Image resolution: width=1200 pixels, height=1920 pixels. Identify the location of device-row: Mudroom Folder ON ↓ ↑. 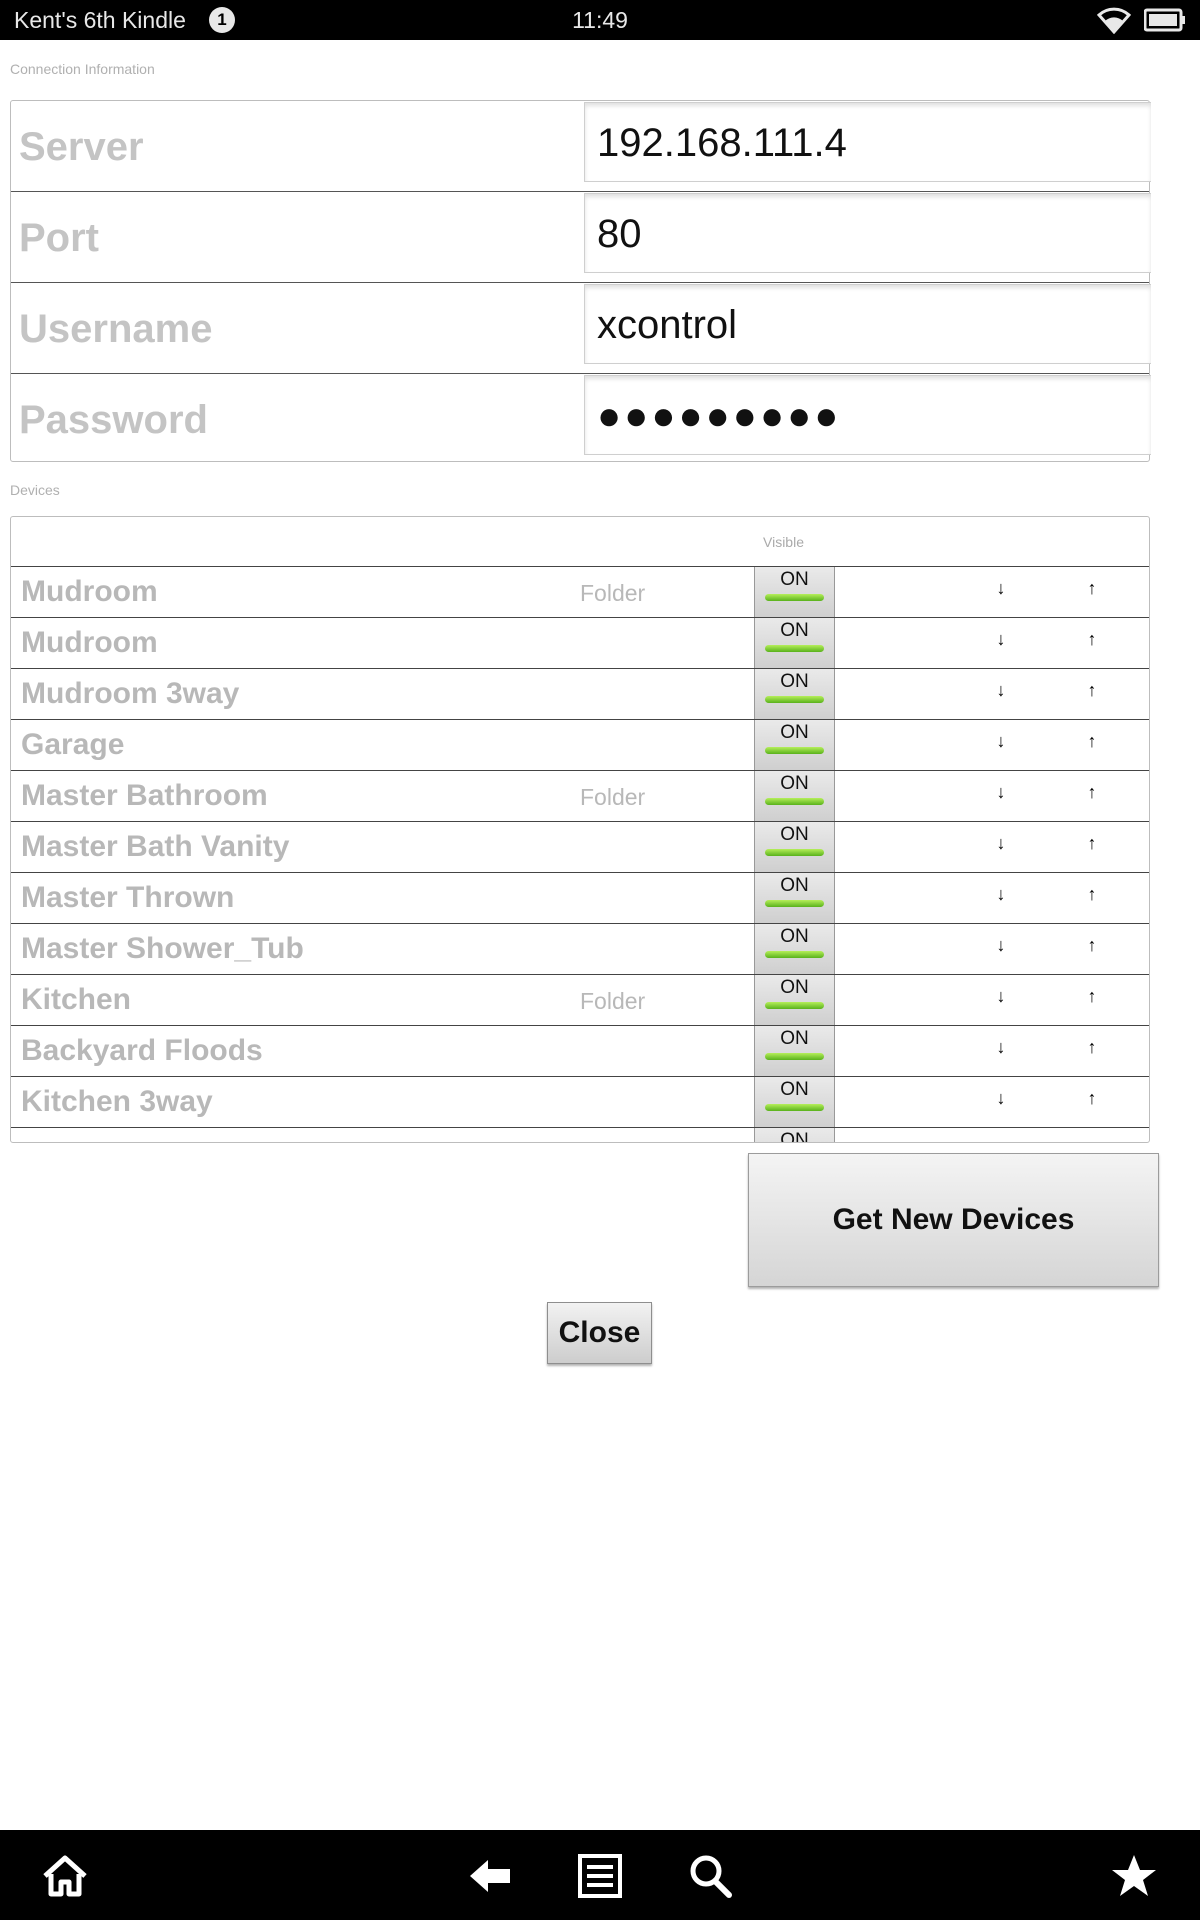
(580, 592).